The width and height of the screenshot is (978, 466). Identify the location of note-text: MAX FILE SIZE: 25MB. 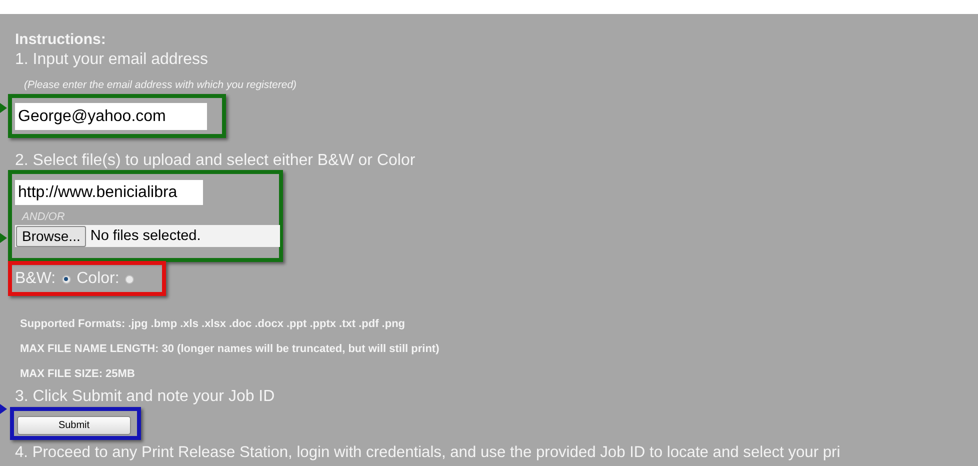
(78, 375).